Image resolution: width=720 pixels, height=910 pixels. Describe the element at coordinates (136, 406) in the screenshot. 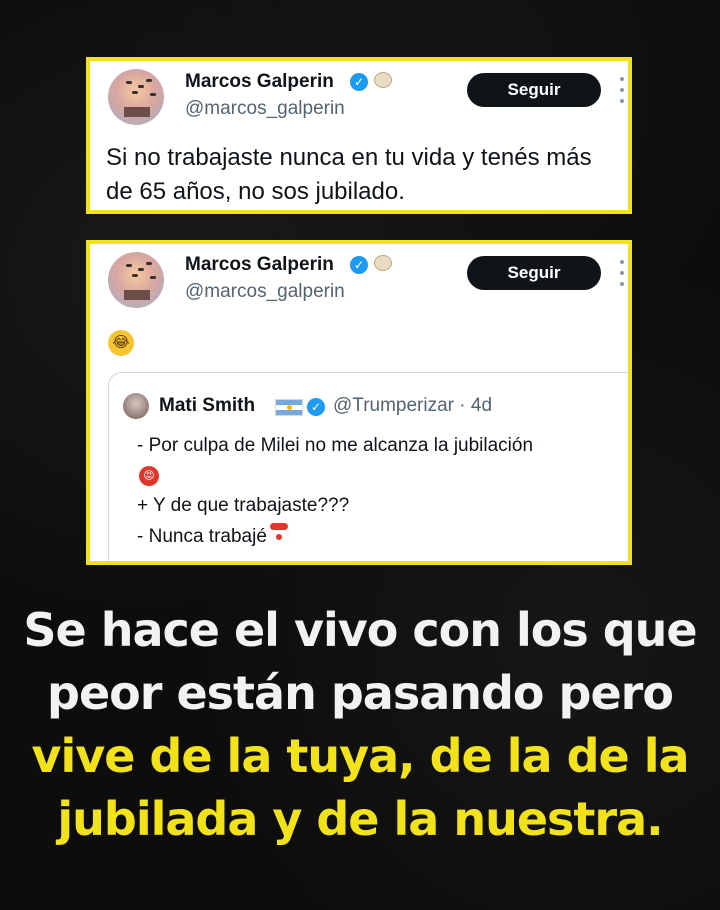

I see `quoted-avatar` at that location.